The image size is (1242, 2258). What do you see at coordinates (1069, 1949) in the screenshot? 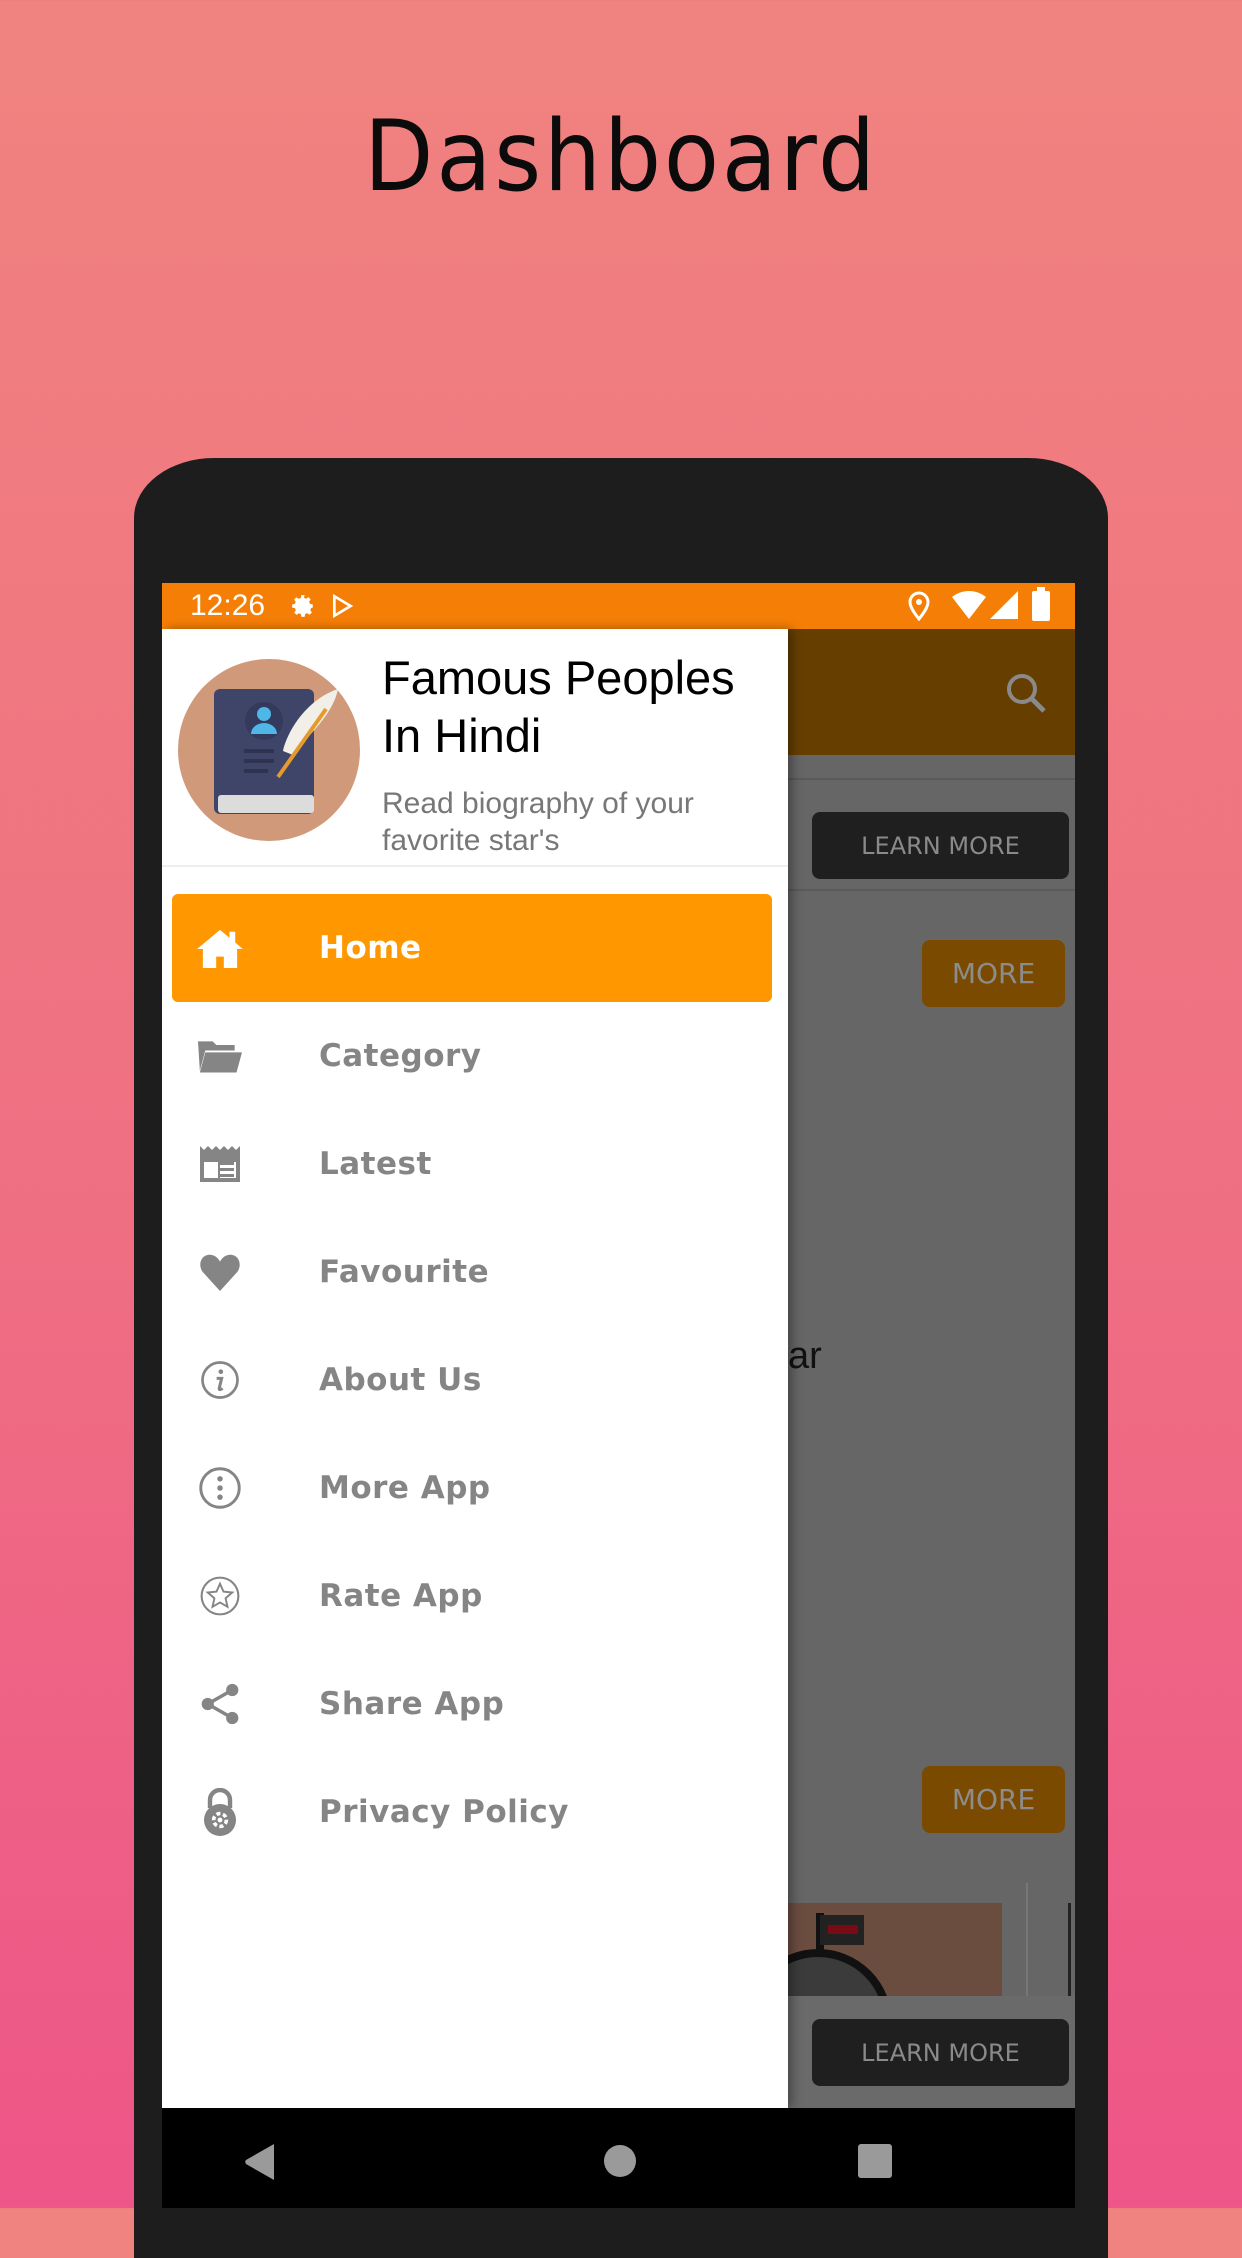
I see `card-edge` at bounding box center [1069, 1949].